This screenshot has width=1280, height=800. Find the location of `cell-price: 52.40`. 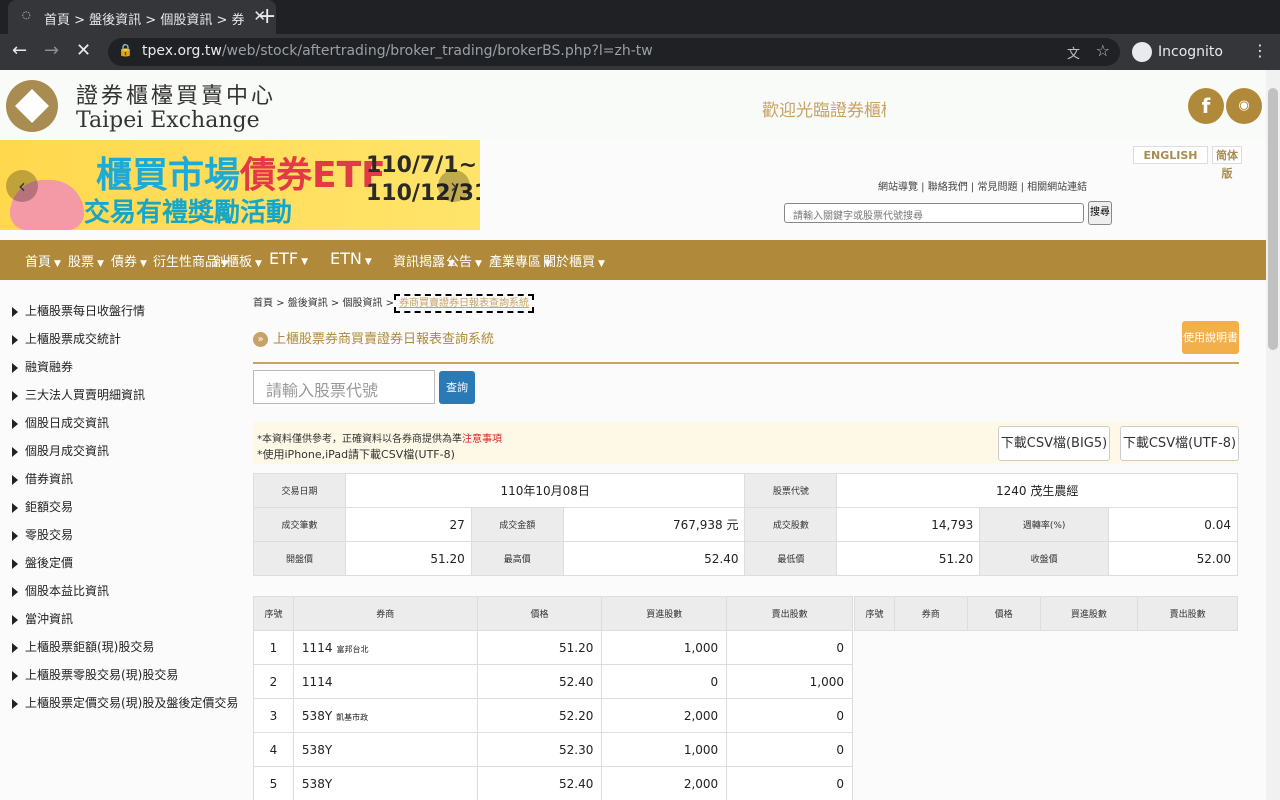

cell-price: 52.40 is located at coordinates (539, 681).